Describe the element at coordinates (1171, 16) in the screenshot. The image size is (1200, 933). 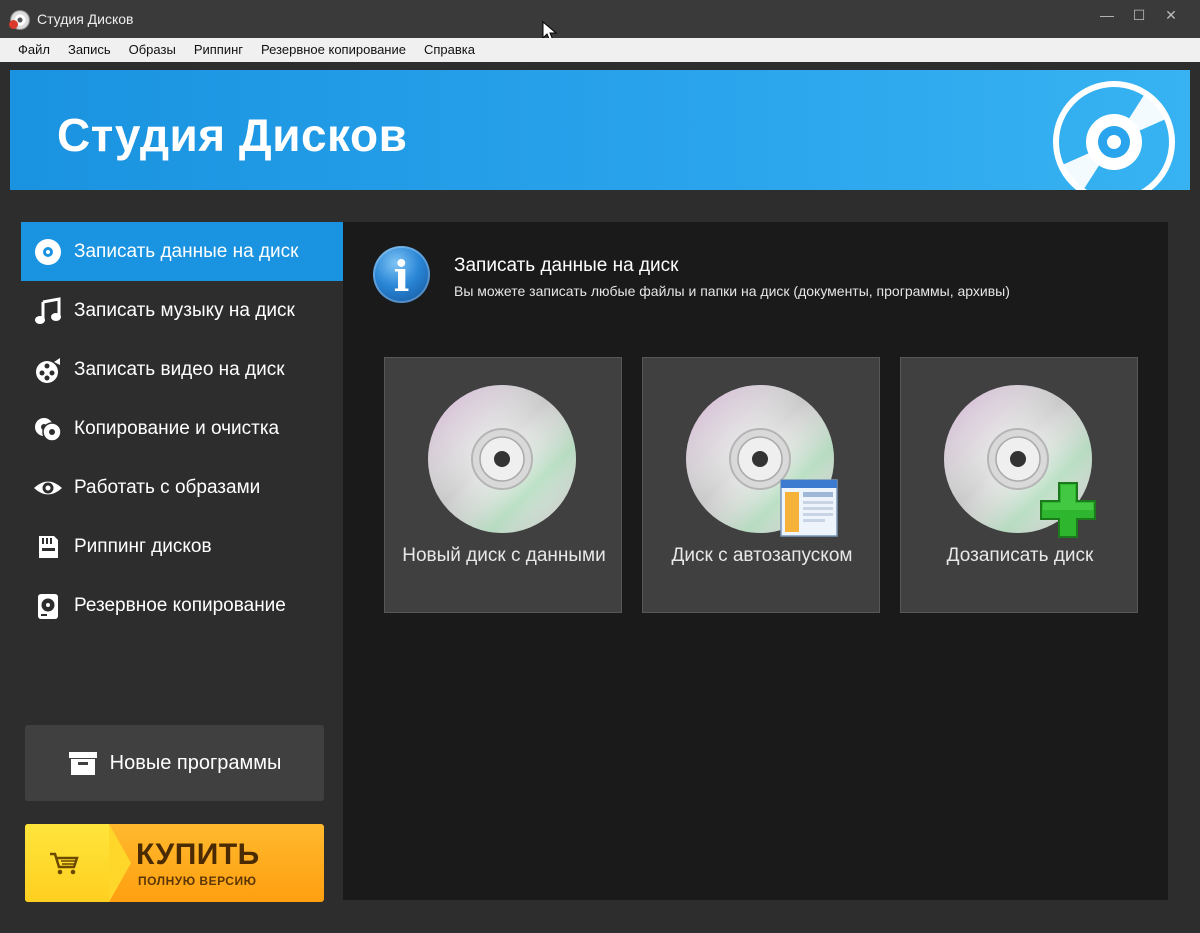
I see `close-button: ✕` at that location.